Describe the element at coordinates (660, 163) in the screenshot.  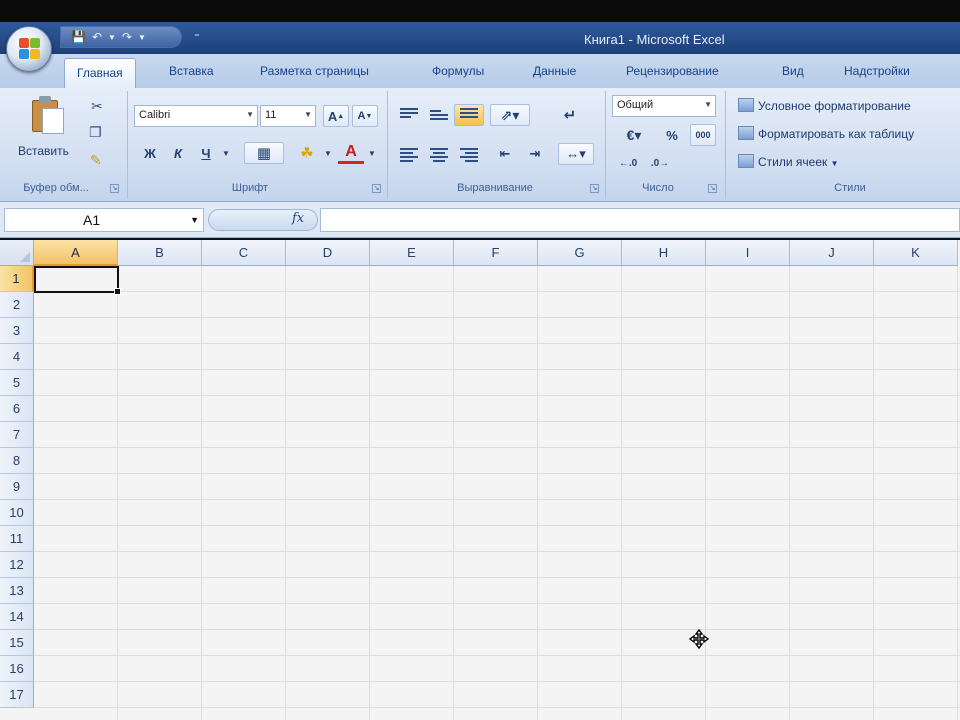
I see `decrease-decimal-icon: .0→` at that location.